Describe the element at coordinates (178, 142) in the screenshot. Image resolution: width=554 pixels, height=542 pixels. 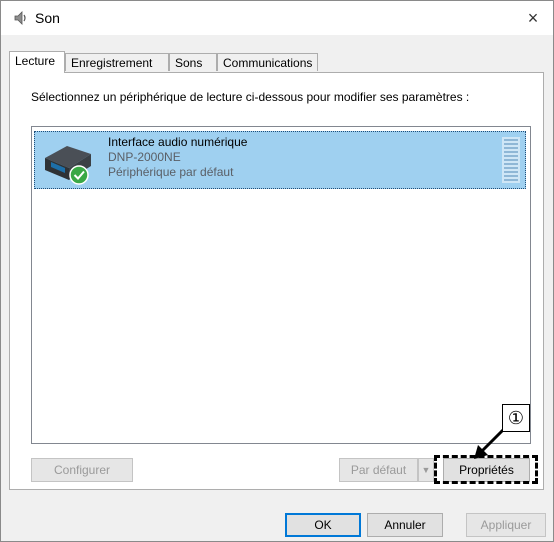
I see `device-name: Interface audio numérique` at that location.